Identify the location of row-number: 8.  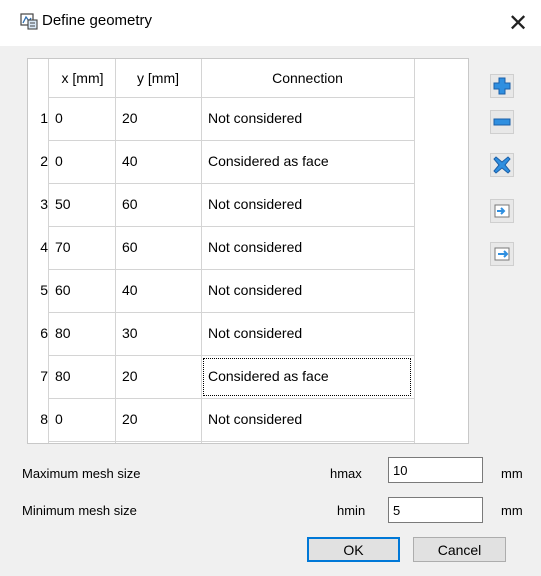
(44, 419).